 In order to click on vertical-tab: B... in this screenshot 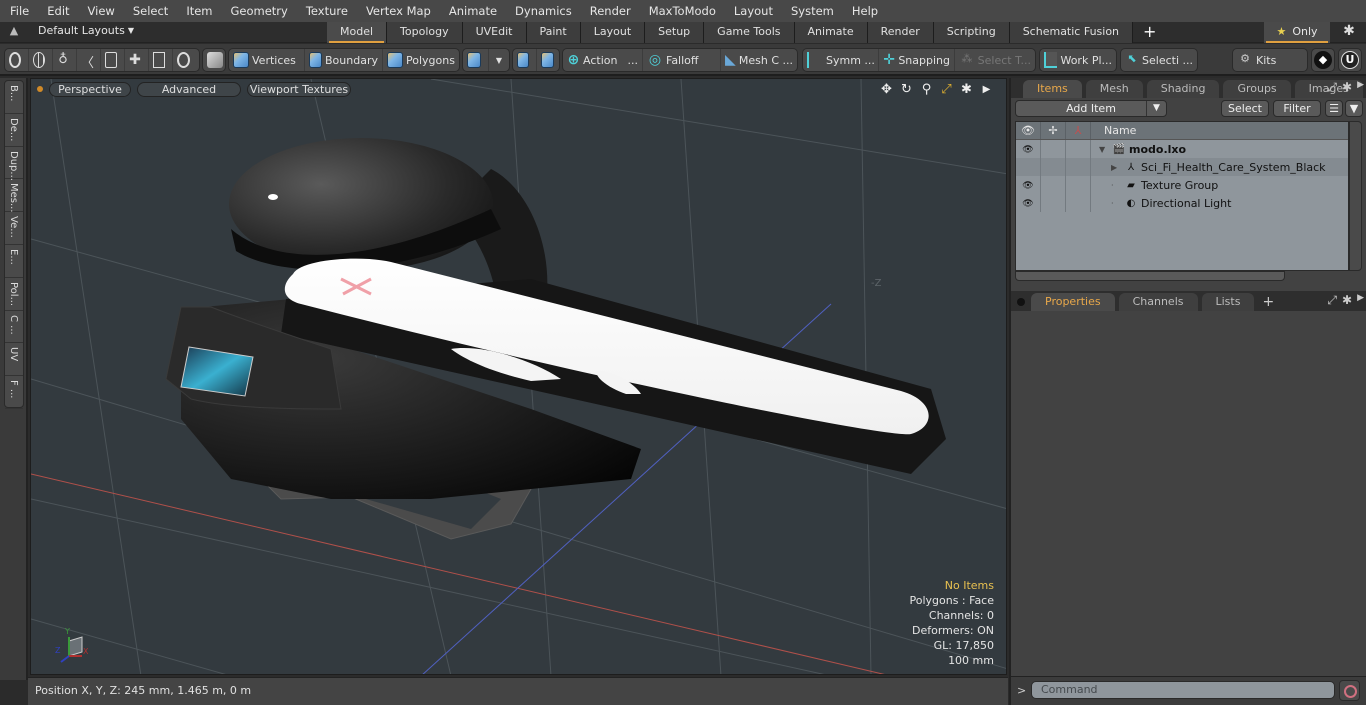, I will do `click(14, 97)`.